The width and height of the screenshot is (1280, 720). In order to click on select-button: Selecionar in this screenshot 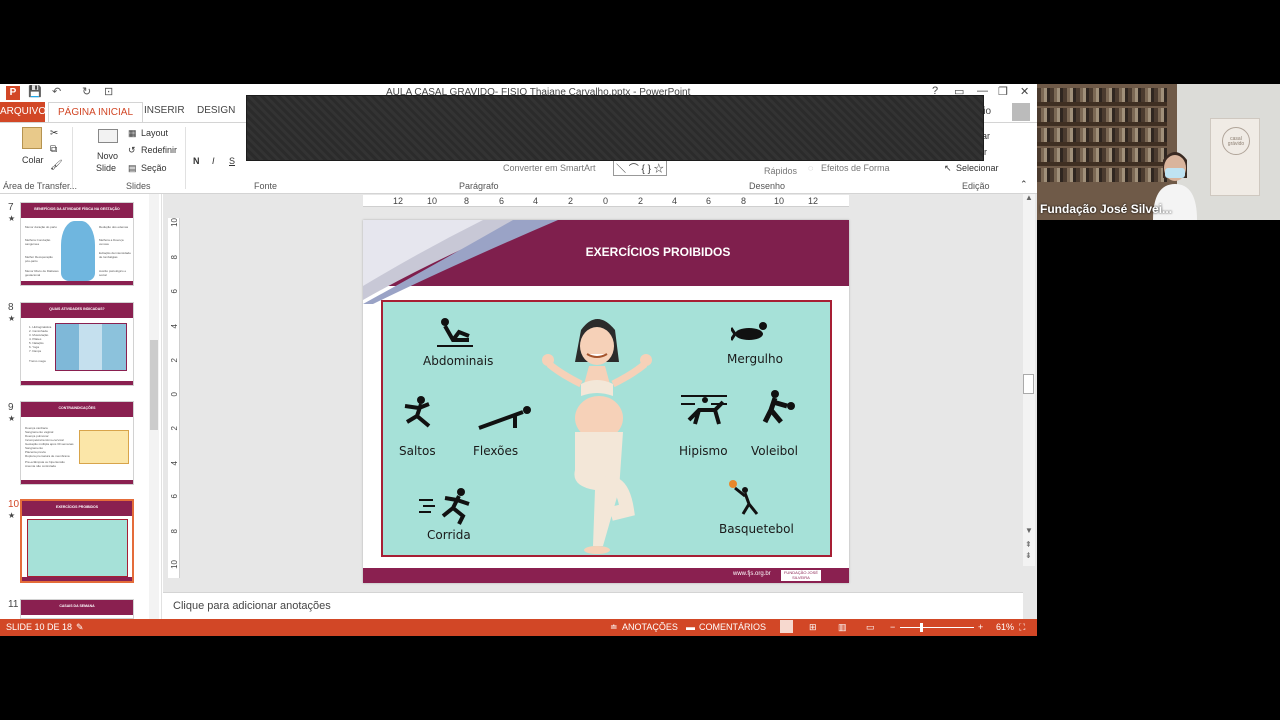, I will do `click(977, 168)`.